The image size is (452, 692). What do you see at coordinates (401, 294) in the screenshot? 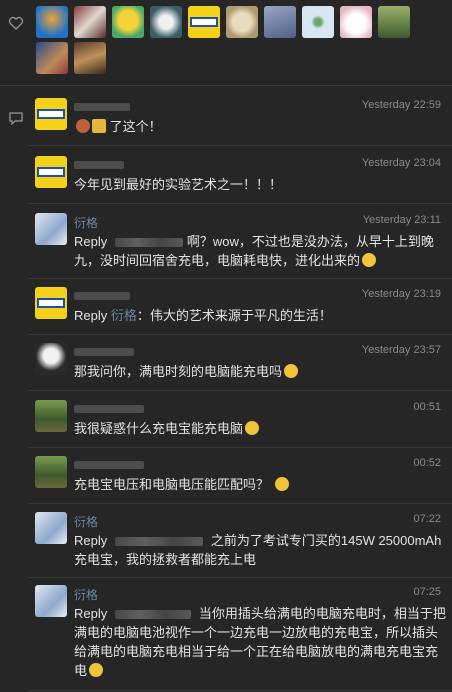
I see `comment-time: Yesterday 23:19` at bounding box center [401, 294].